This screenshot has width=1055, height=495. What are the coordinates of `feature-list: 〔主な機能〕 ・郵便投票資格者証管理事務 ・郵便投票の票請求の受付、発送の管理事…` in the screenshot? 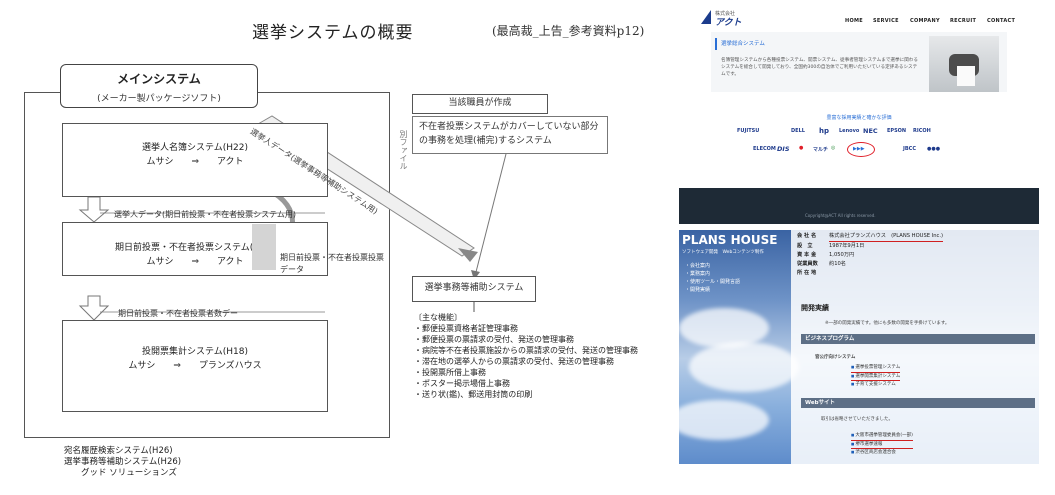 It's located at (526, 356).